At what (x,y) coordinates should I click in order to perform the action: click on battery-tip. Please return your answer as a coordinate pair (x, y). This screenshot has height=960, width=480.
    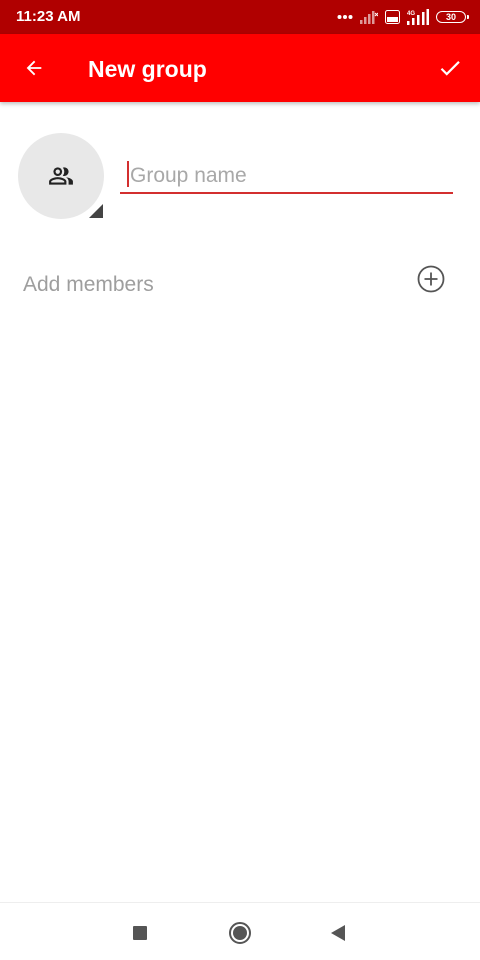
    Looking at the image, I should click on (468, 17).